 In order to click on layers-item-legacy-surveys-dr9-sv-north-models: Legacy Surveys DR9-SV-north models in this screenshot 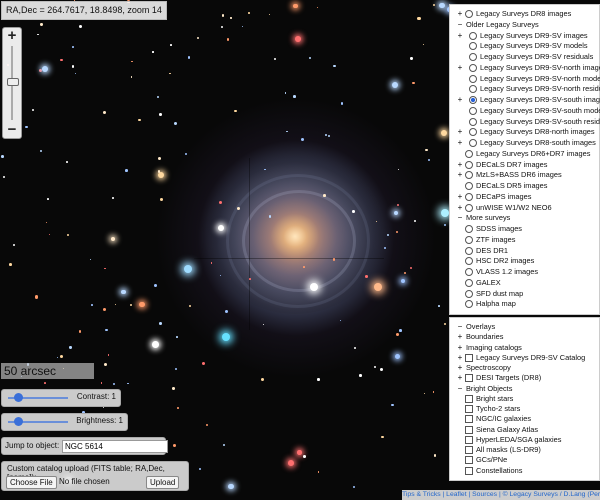, I will do `click(525, 79)`.